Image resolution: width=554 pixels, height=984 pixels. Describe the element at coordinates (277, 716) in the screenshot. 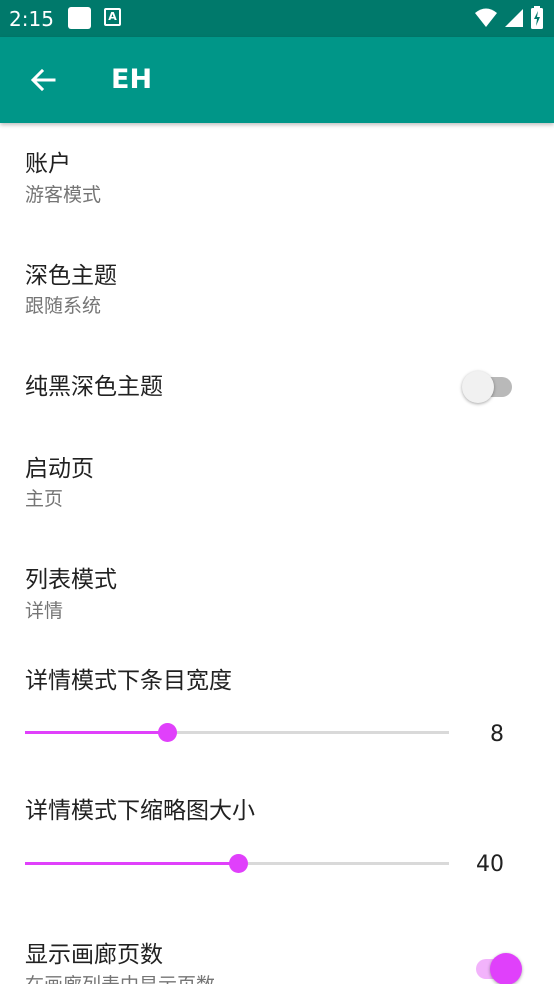

I see `pref-detail-item-width: 详情模式下条目宽度 8` at that location.